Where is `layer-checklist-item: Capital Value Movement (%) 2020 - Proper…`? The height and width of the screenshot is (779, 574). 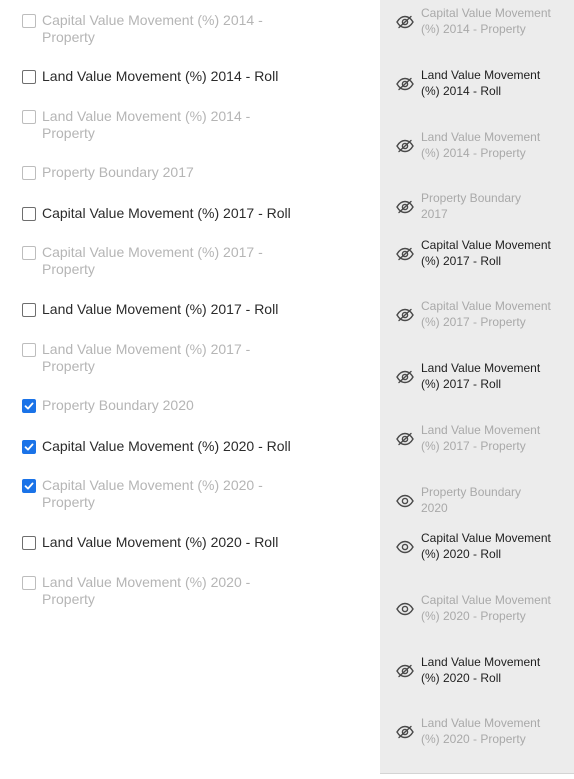
layer-checklist-item: Capital Value Movement (%) 2020 - Proper… is located at coordinates (172, 494).